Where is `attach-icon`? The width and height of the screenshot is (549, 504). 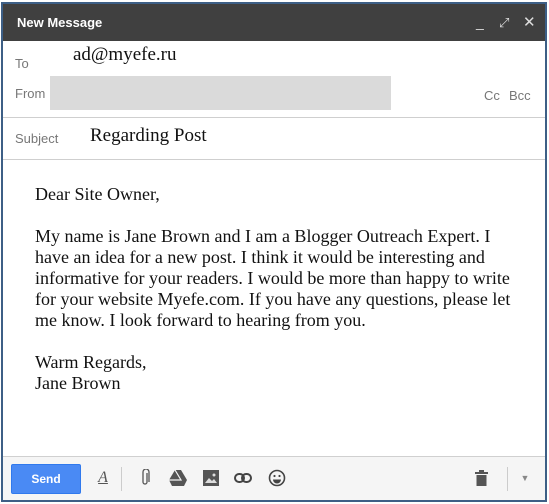
attach-icon is located at coordinates (145, 478).